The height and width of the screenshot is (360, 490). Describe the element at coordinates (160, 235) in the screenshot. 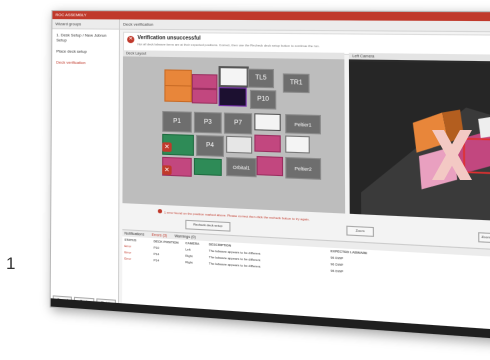

I see `errors-filter: Errors (3)` at that location.